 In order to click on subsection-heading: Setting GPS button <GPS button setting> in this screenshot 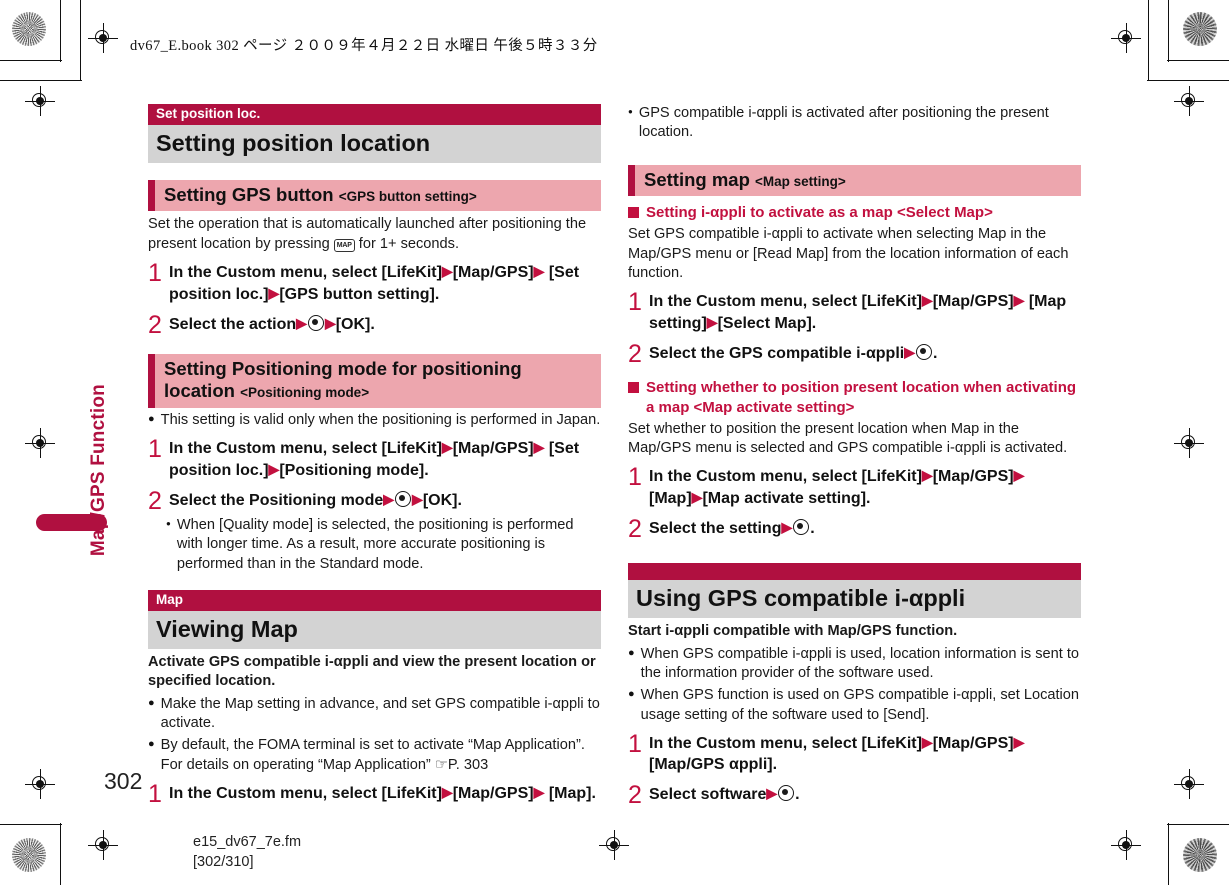, I will do `click(319, 196)`.